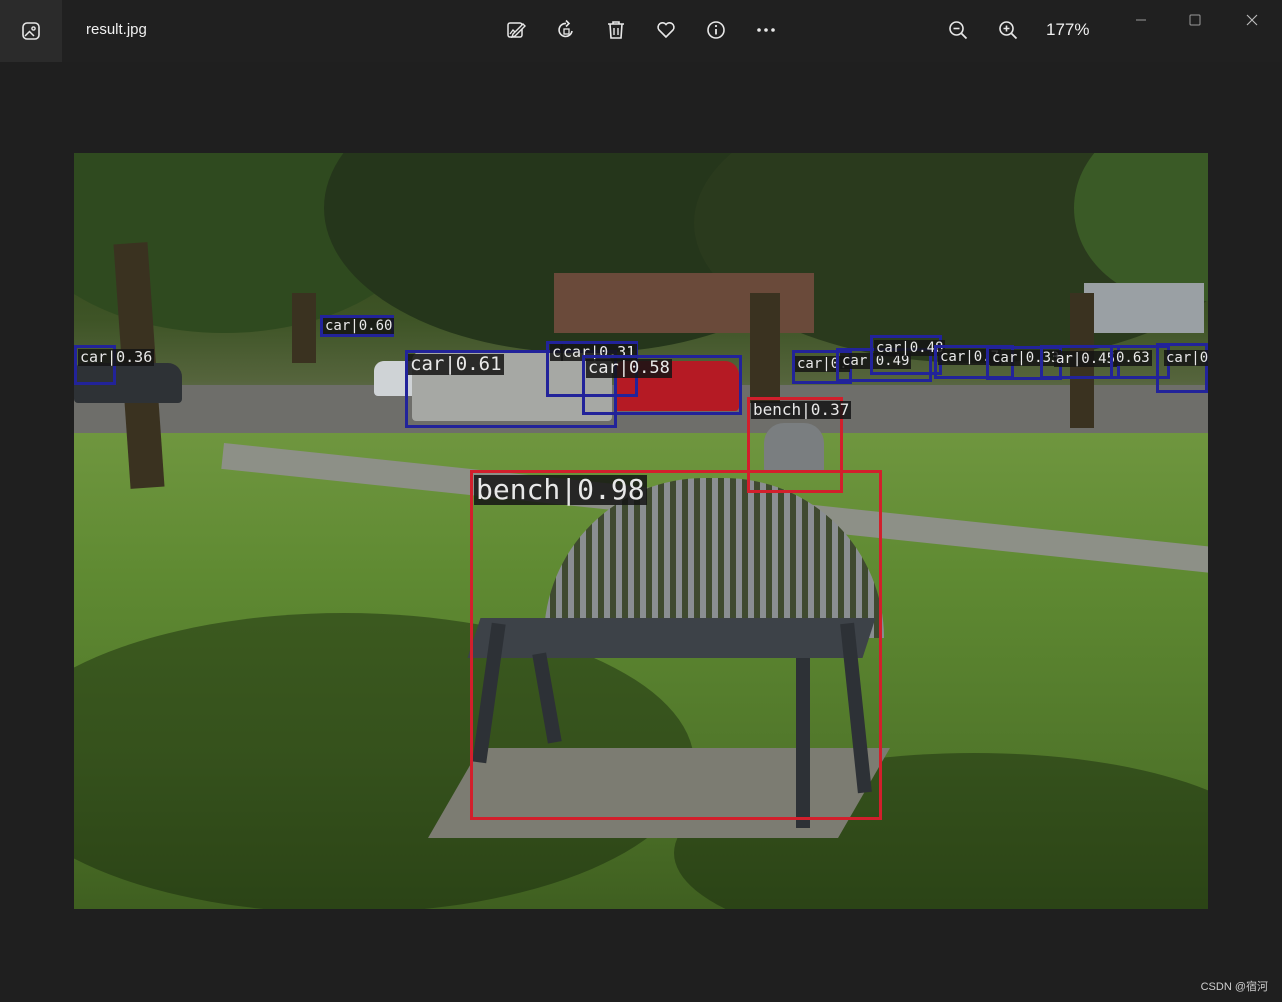 The image size is (1282, 1002). I want to click on zoom-in-button, so click(1008, 30).